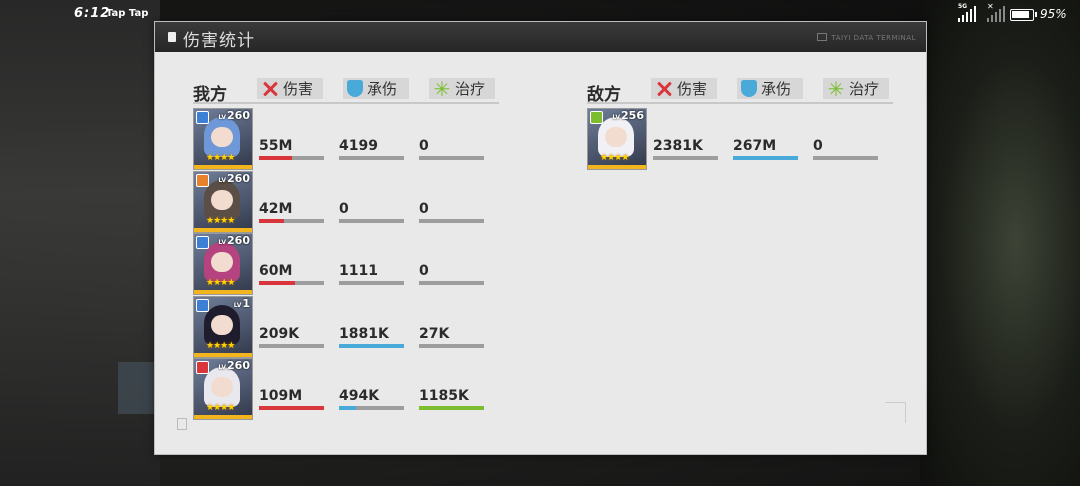 The width and height of the screenshot is (1080, 486). Describe the element at coordinates (604, 95) in the screenshot. I see `enemies-title: 敌方` at that location.